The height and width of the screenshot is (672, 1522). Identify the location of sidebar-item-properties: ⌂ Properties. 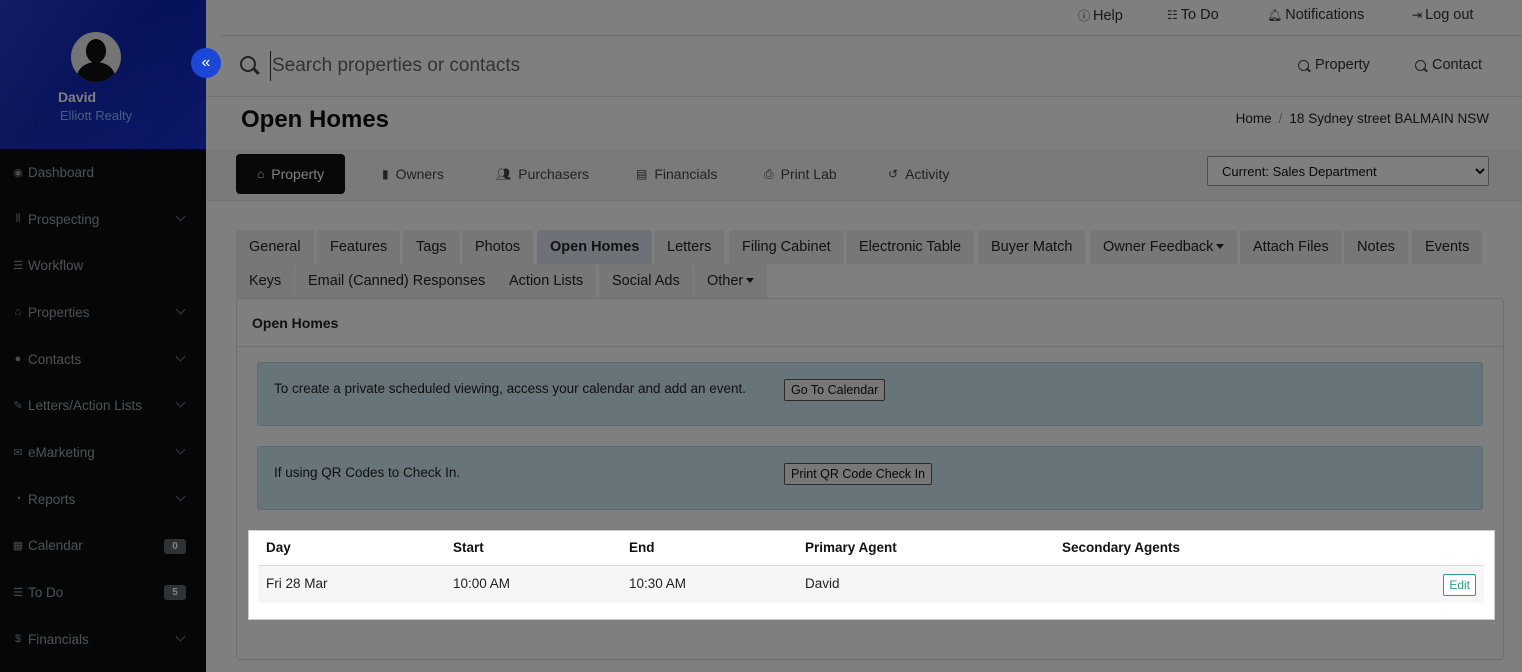
(103, 312).